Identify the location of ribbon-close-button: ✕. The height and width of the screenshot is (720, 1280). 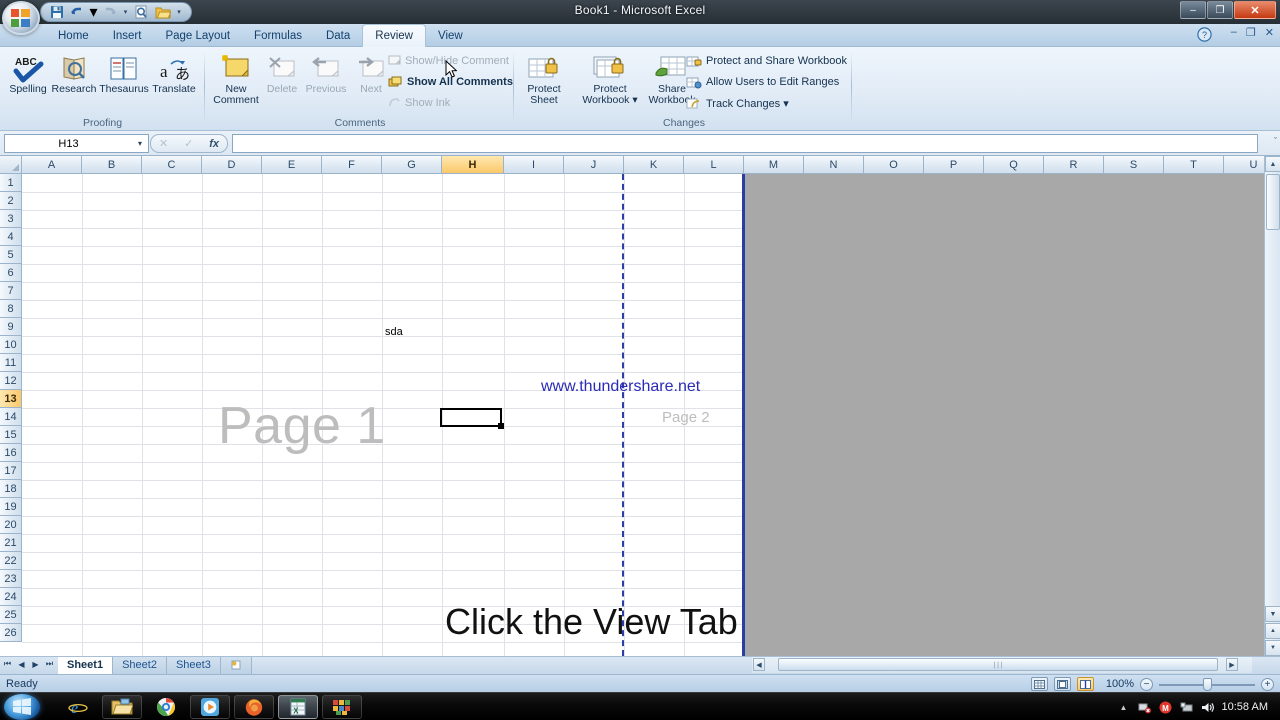
(1269, 32).